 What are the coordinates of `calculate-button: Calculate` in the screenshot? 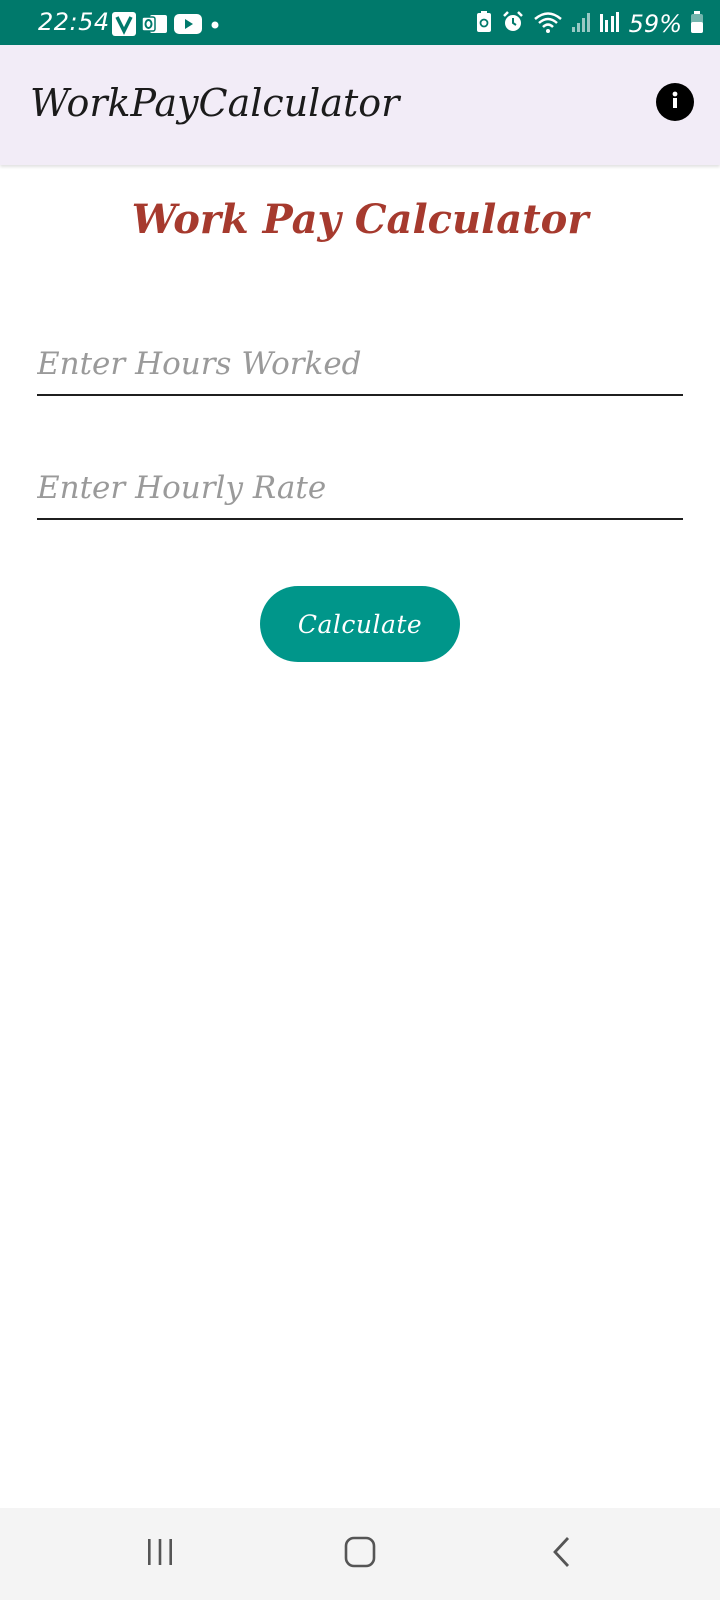 It's located at (360, 624).